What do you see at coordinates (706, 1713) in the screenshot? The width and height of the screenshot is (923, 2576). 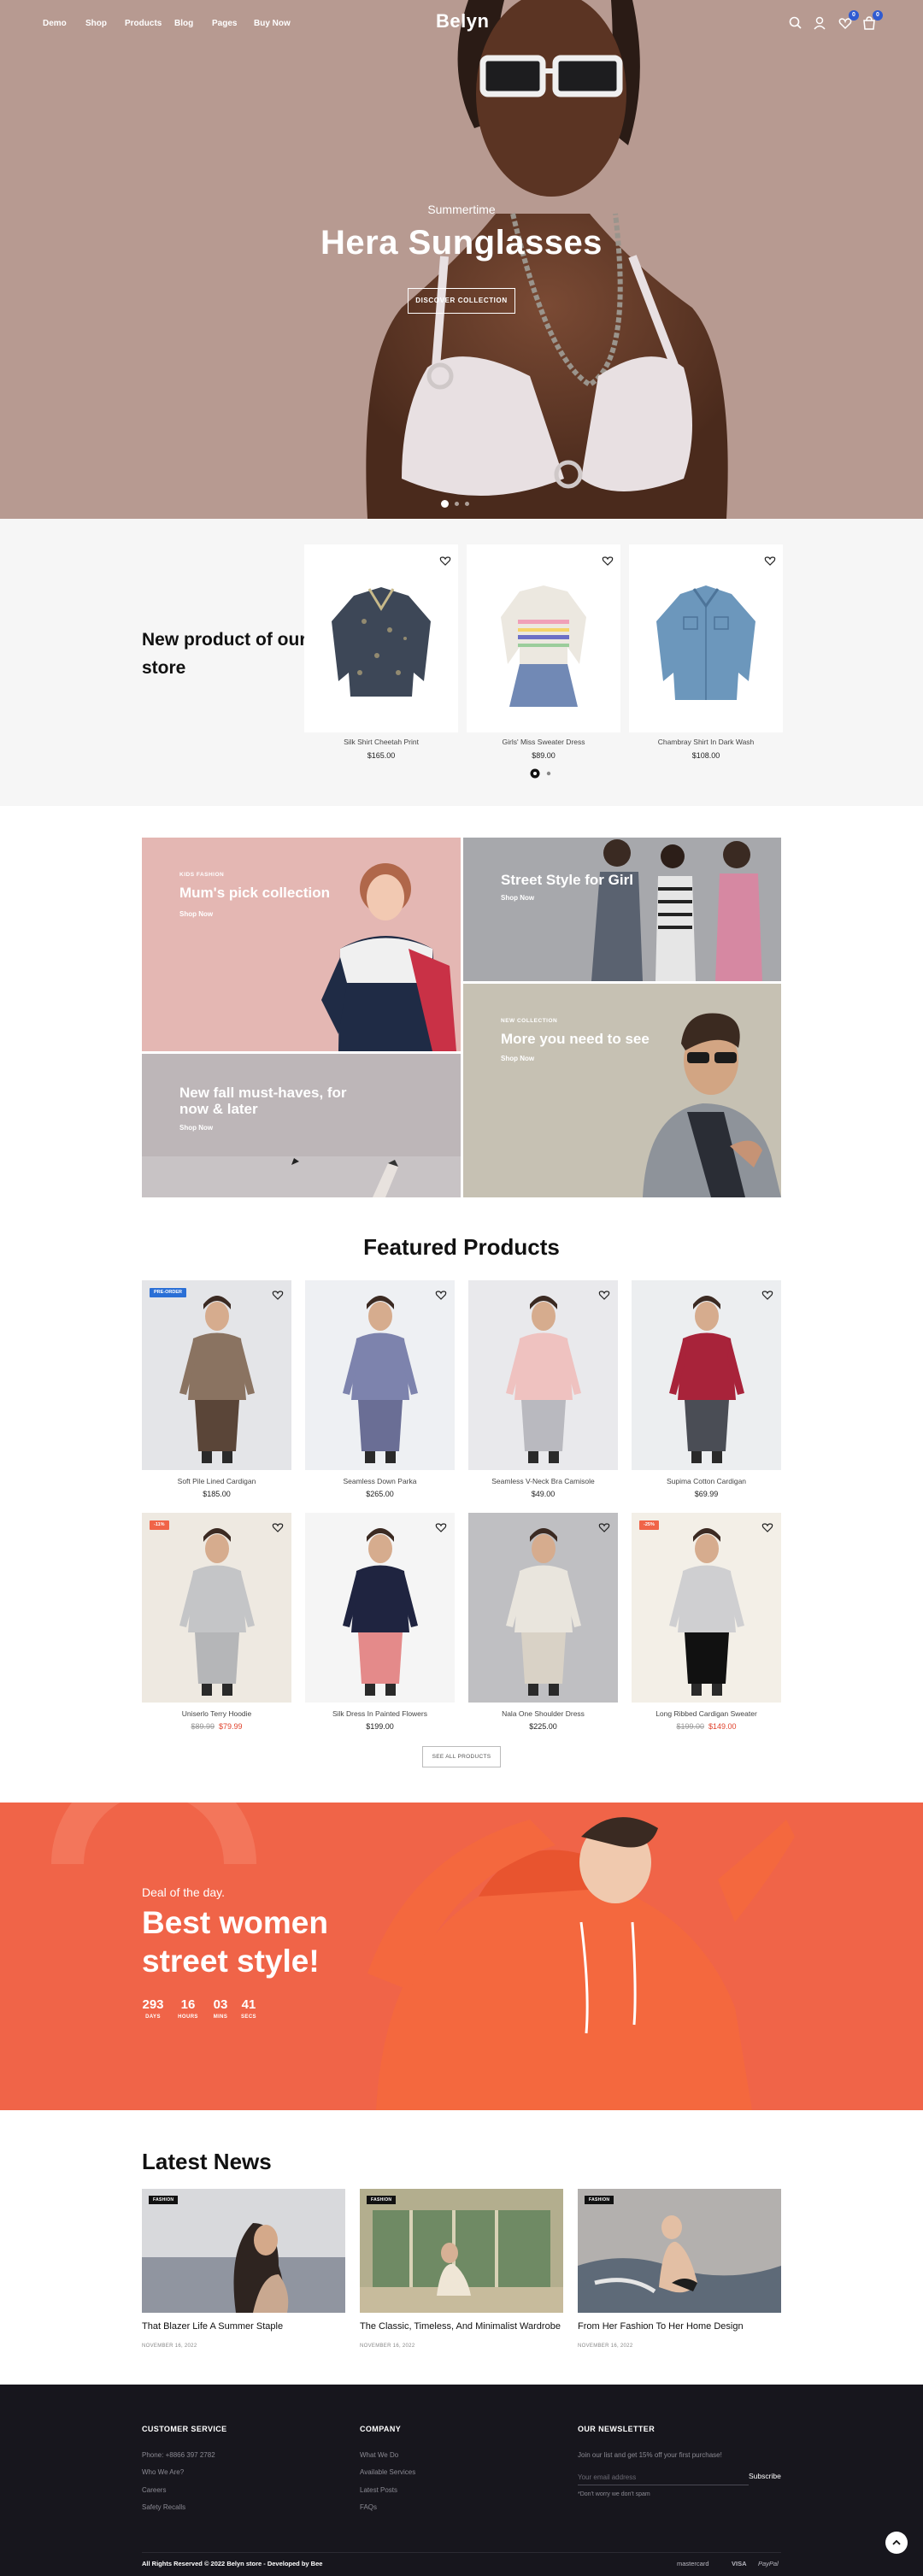 I see `featured-product-name: Long Ribbed Cardigan Sweater` at bounding box center [706, 1713].